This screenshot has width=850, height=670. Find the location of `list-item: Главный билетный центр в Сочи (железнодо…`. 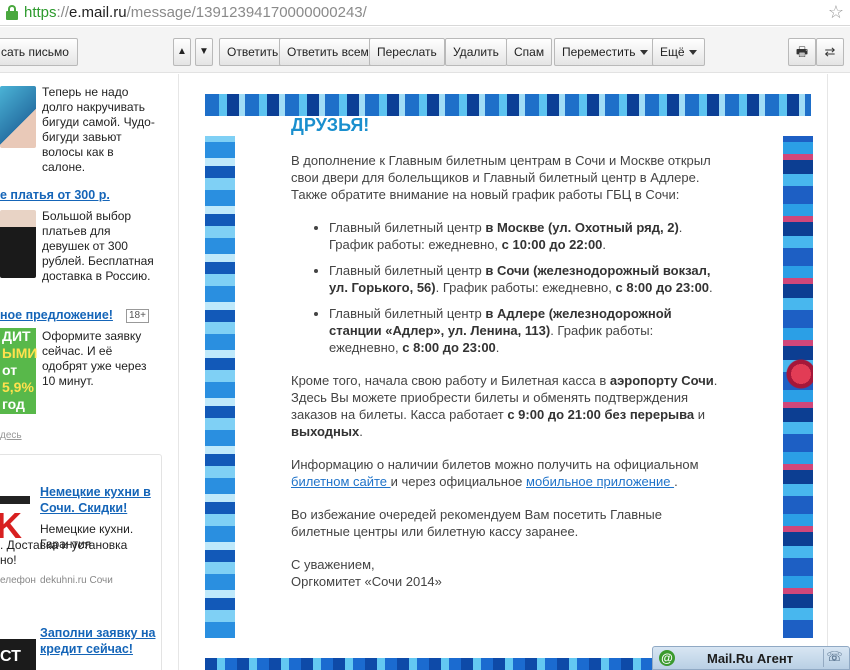

list-item: Главный билетный центр в Сочи (железнодо… is located at coordinates (526, 279).